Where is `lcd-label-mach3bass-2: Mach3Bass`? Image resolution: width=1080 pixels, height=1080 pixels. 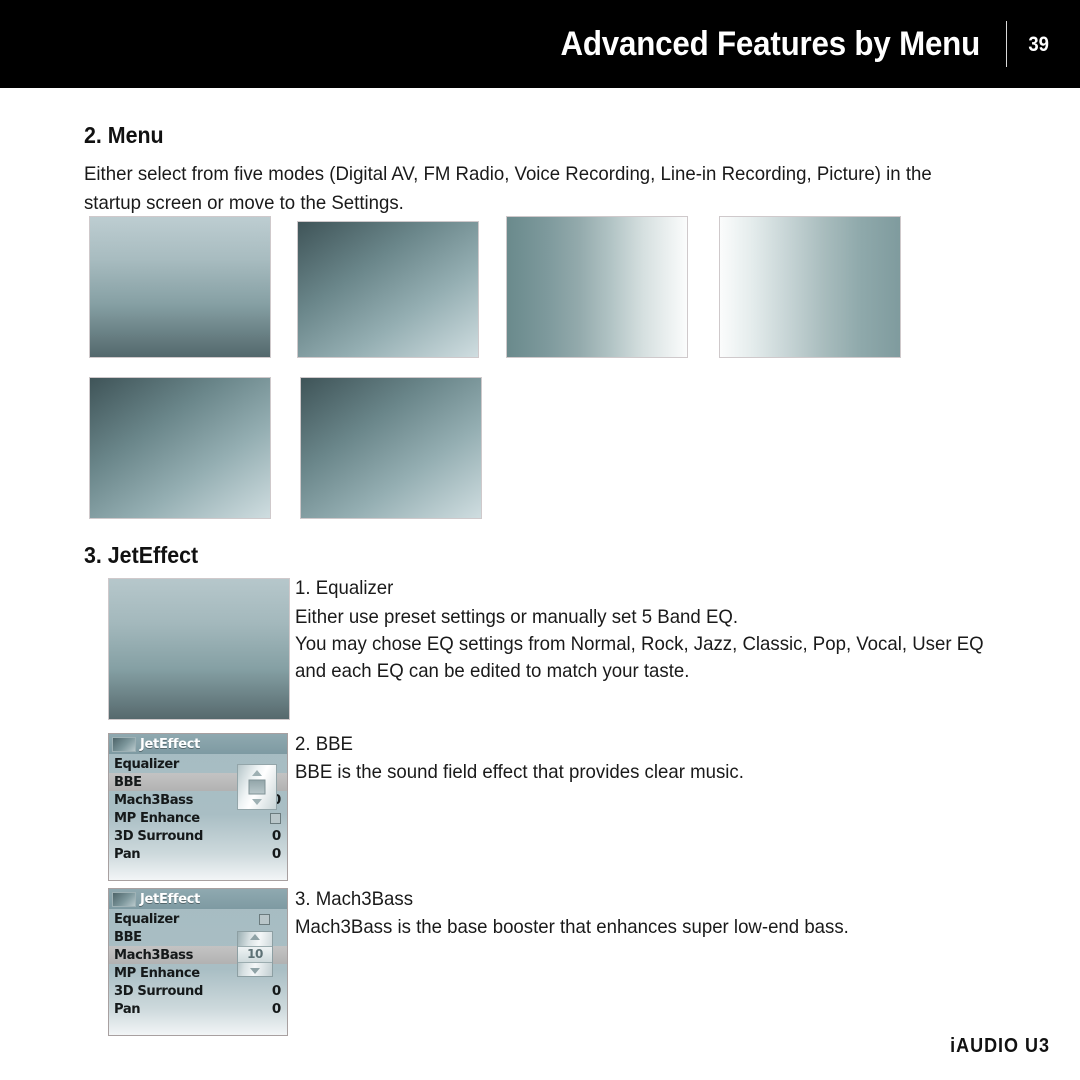
lcd-label-mach3bass-2: Mach3Bass is located at coordinates (153, 955).